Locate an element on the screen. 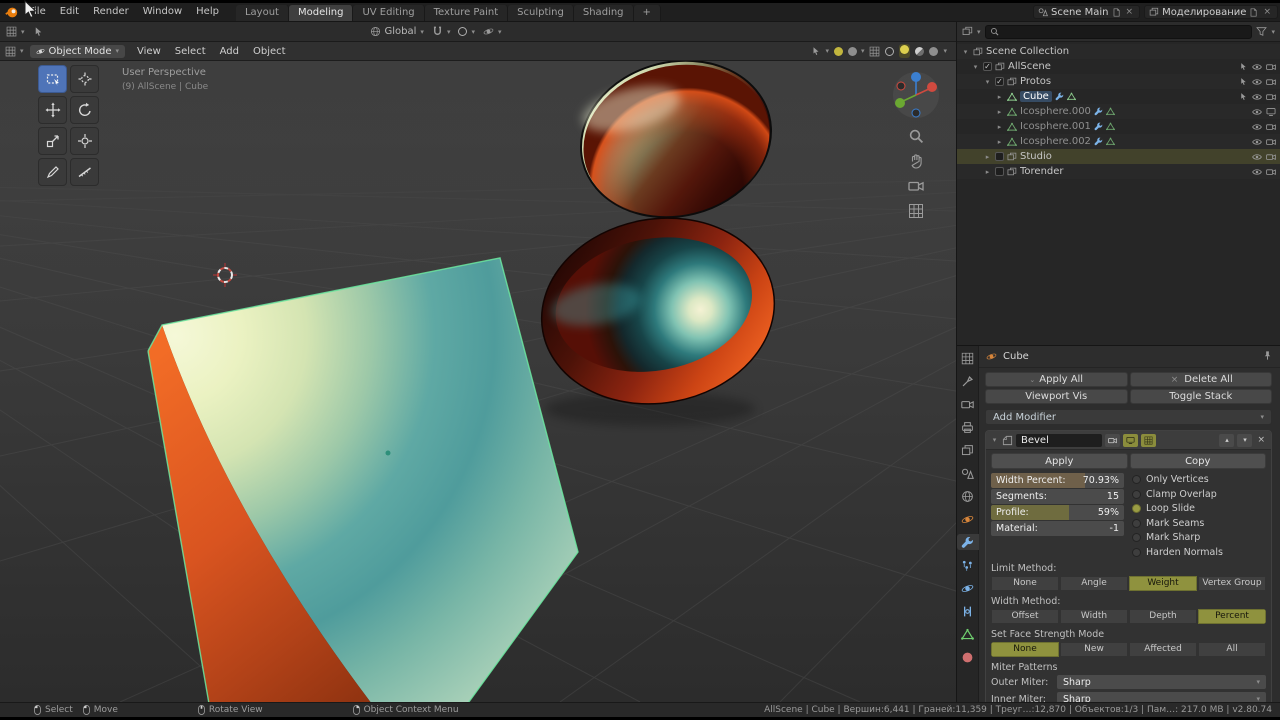 The height and width of the screenshot is (720, 1280). outliner-row-icosphere-001: ▸ Icosphere.001 is located at coordinates (1118, 126).